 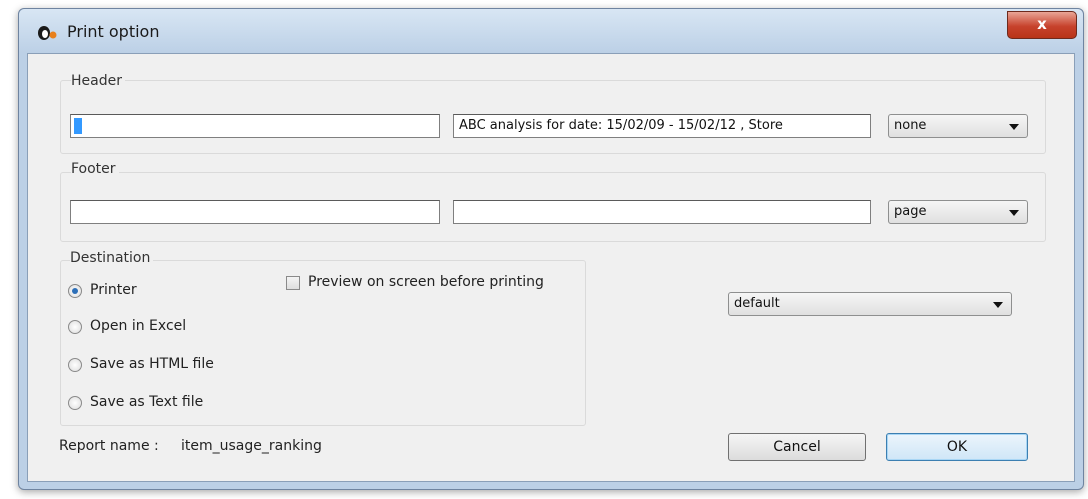 What do you see at coordinates (870, 304) in the screenshot?
I see `printer-select: default` at bounding box center [870, 304].